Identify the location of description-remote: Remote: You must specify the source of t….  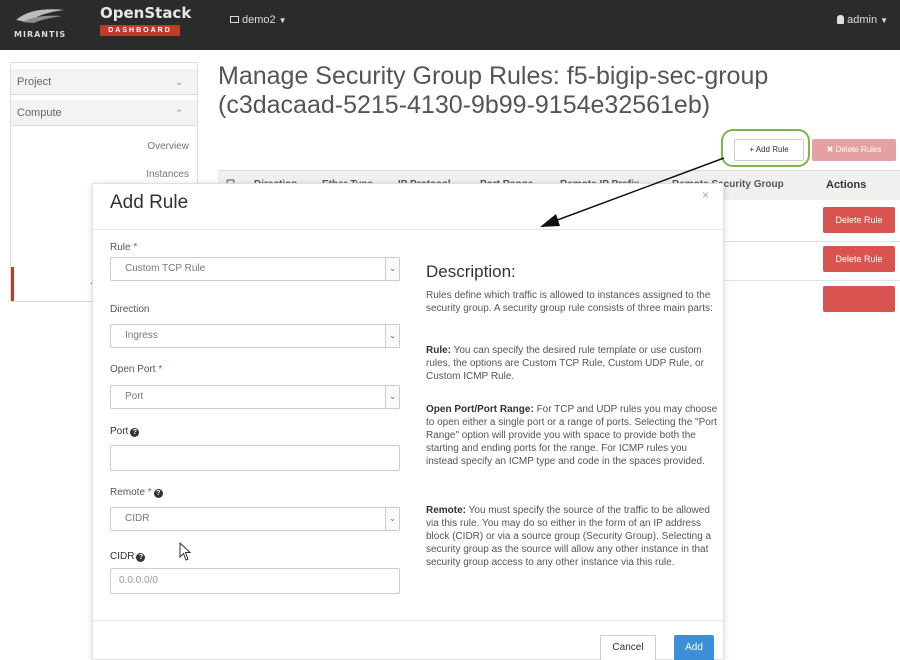
(569, 536).